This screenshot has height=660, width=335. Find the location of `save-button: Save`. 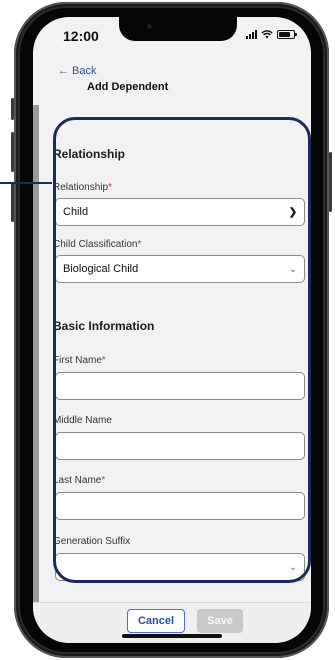

save-button: Save is located at coordinates (220, 621).